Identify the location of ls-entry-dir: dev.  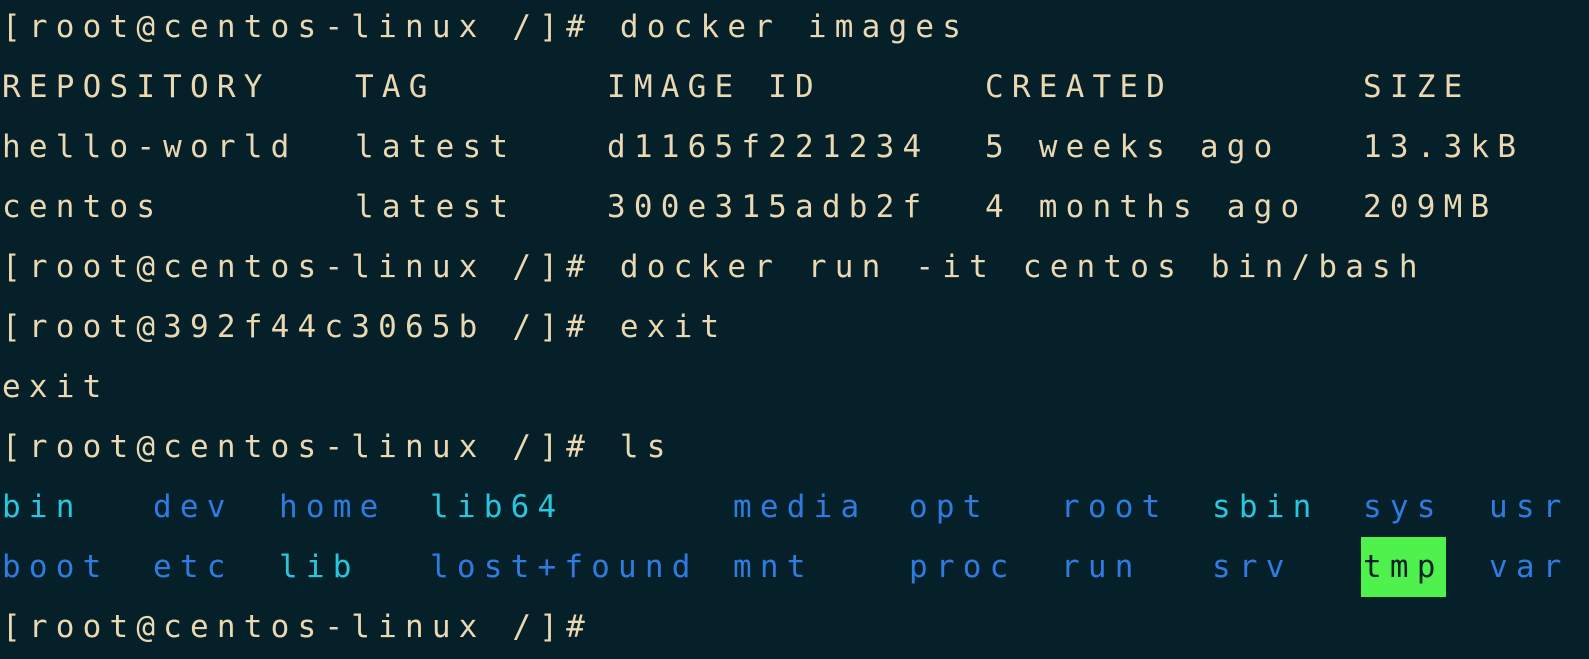
(193, 507).